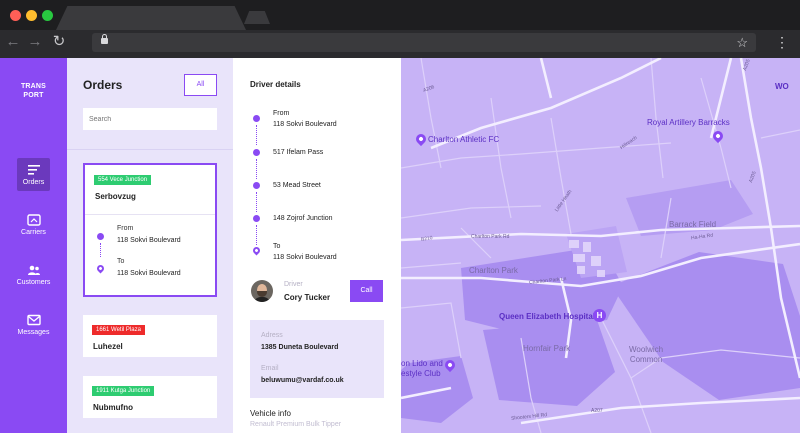  Describe the element at coordinates (33, 332) in the screenshot. I see `sidebar-item-label: Messages` at that location.